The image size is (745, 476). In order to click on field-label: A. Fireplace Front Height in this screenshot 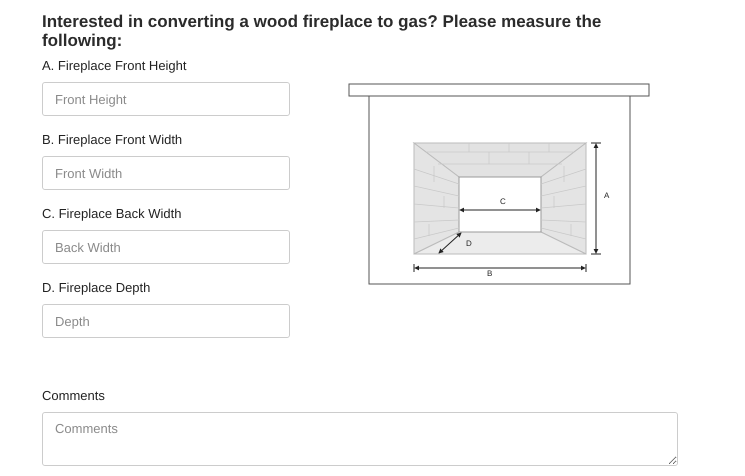, I will do `click(115, 66)`.